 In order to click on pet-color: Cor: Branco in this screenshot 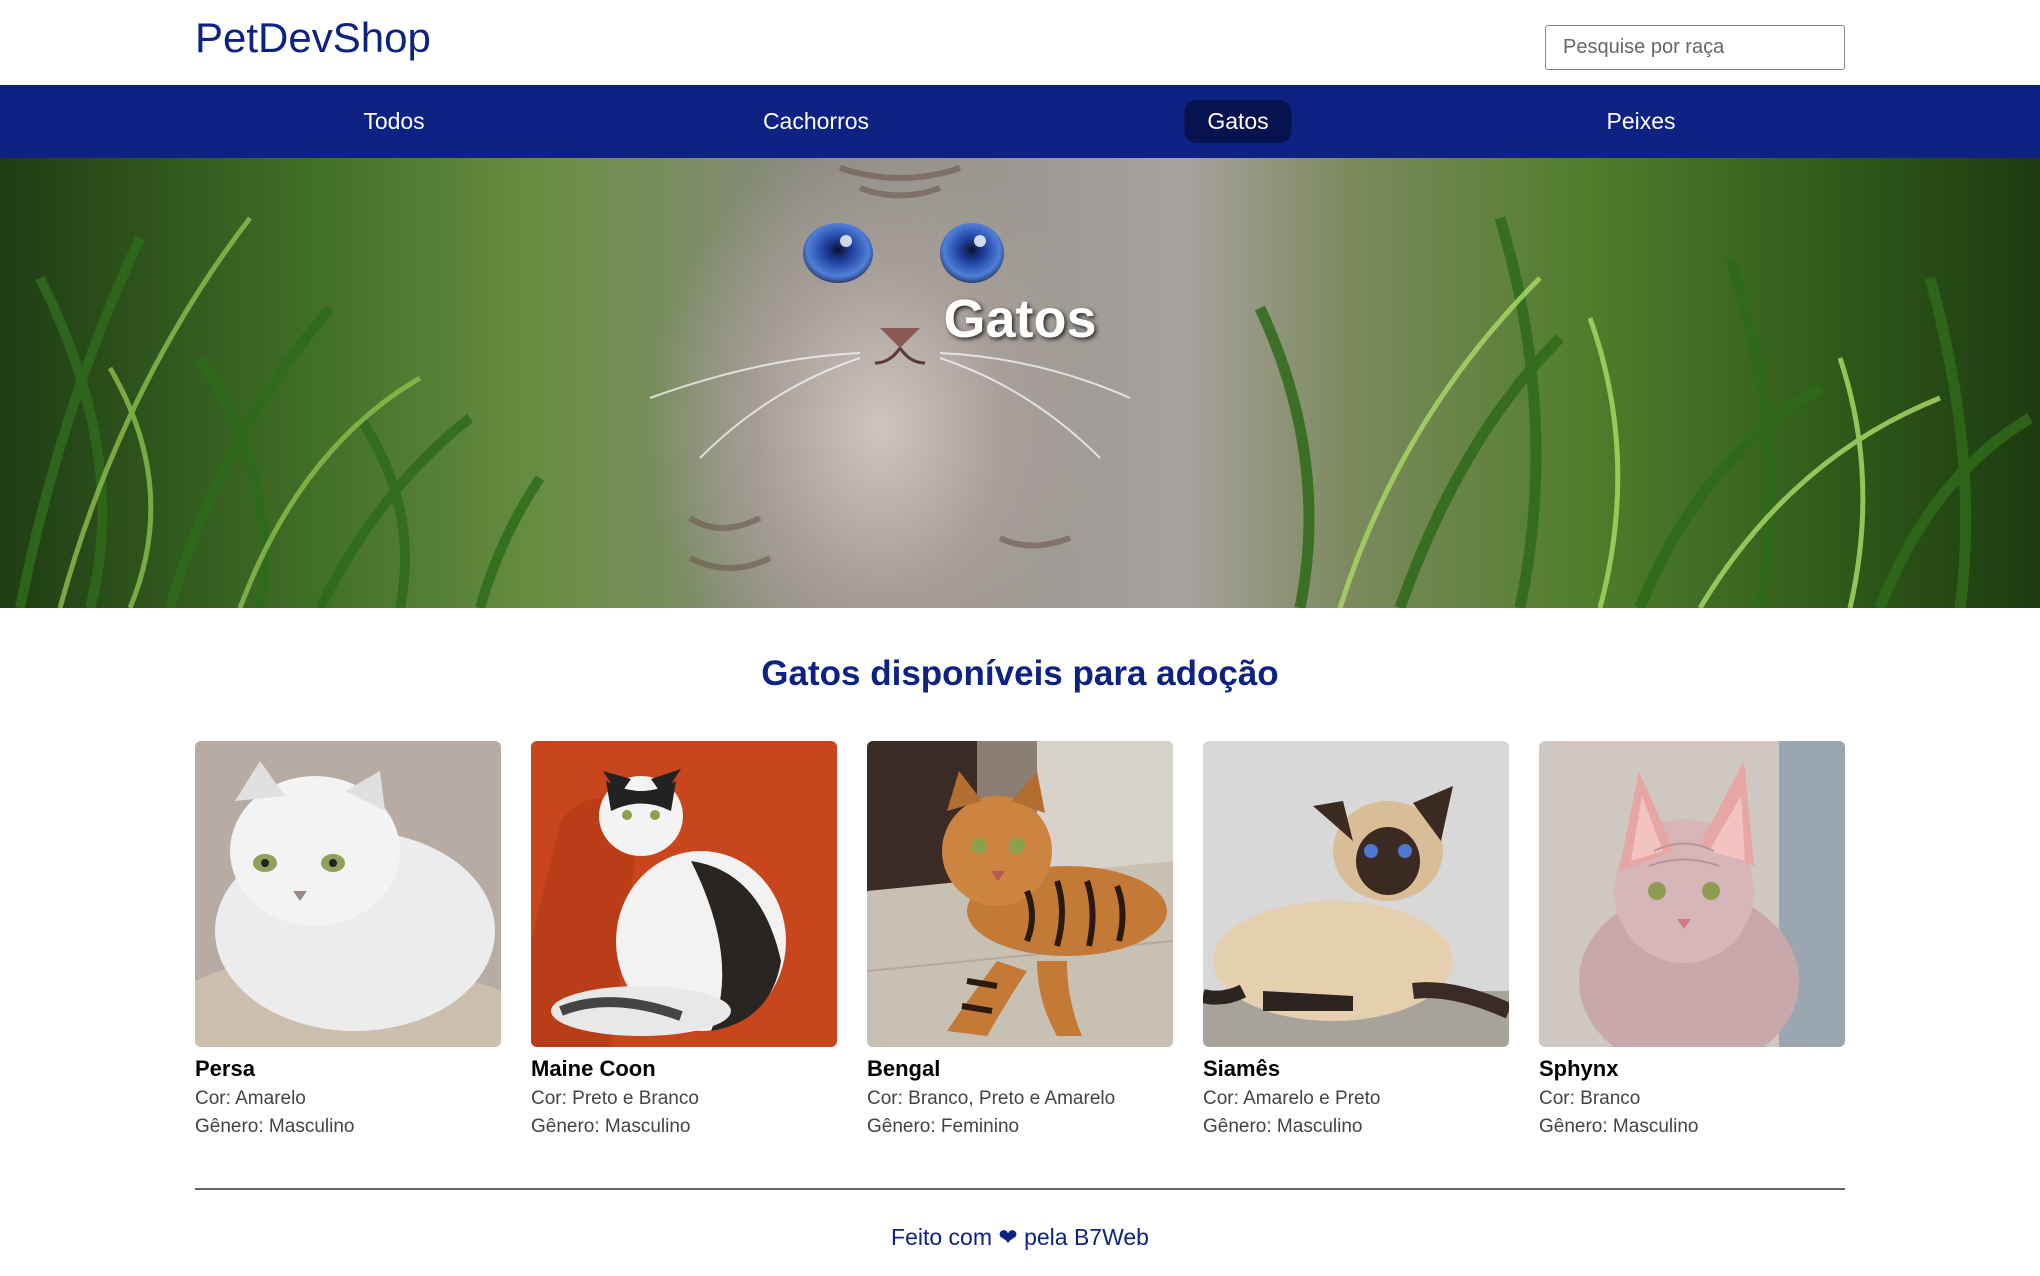, I will do `click(1590, 1098)`.